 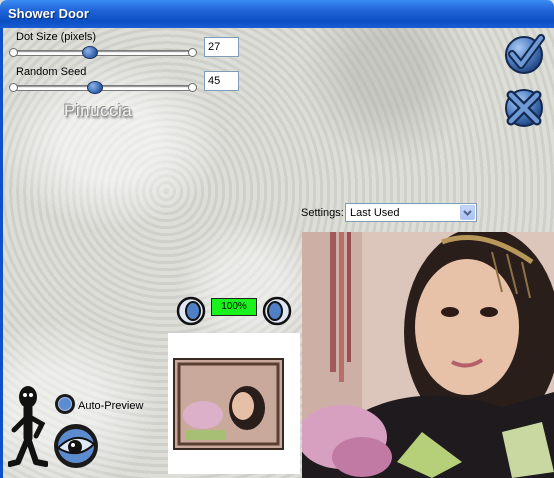 I want to click on dot-size-track-start, so click(x=13, y=52).